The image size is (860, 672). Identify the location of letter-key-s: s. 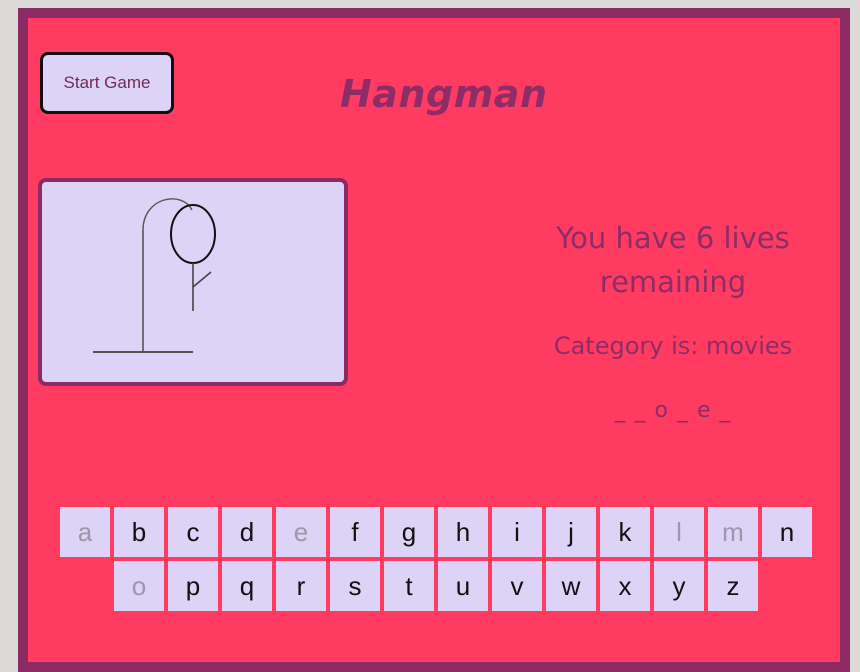
(355, 586).